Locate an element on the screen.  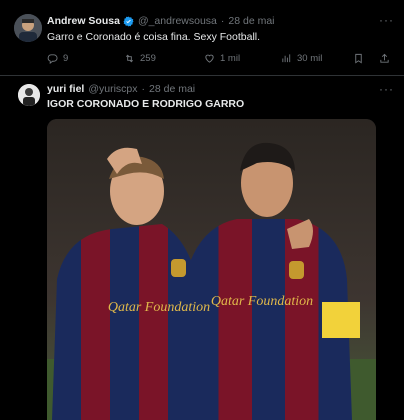
reply-button: 9 is located at coordinates (57, 58).